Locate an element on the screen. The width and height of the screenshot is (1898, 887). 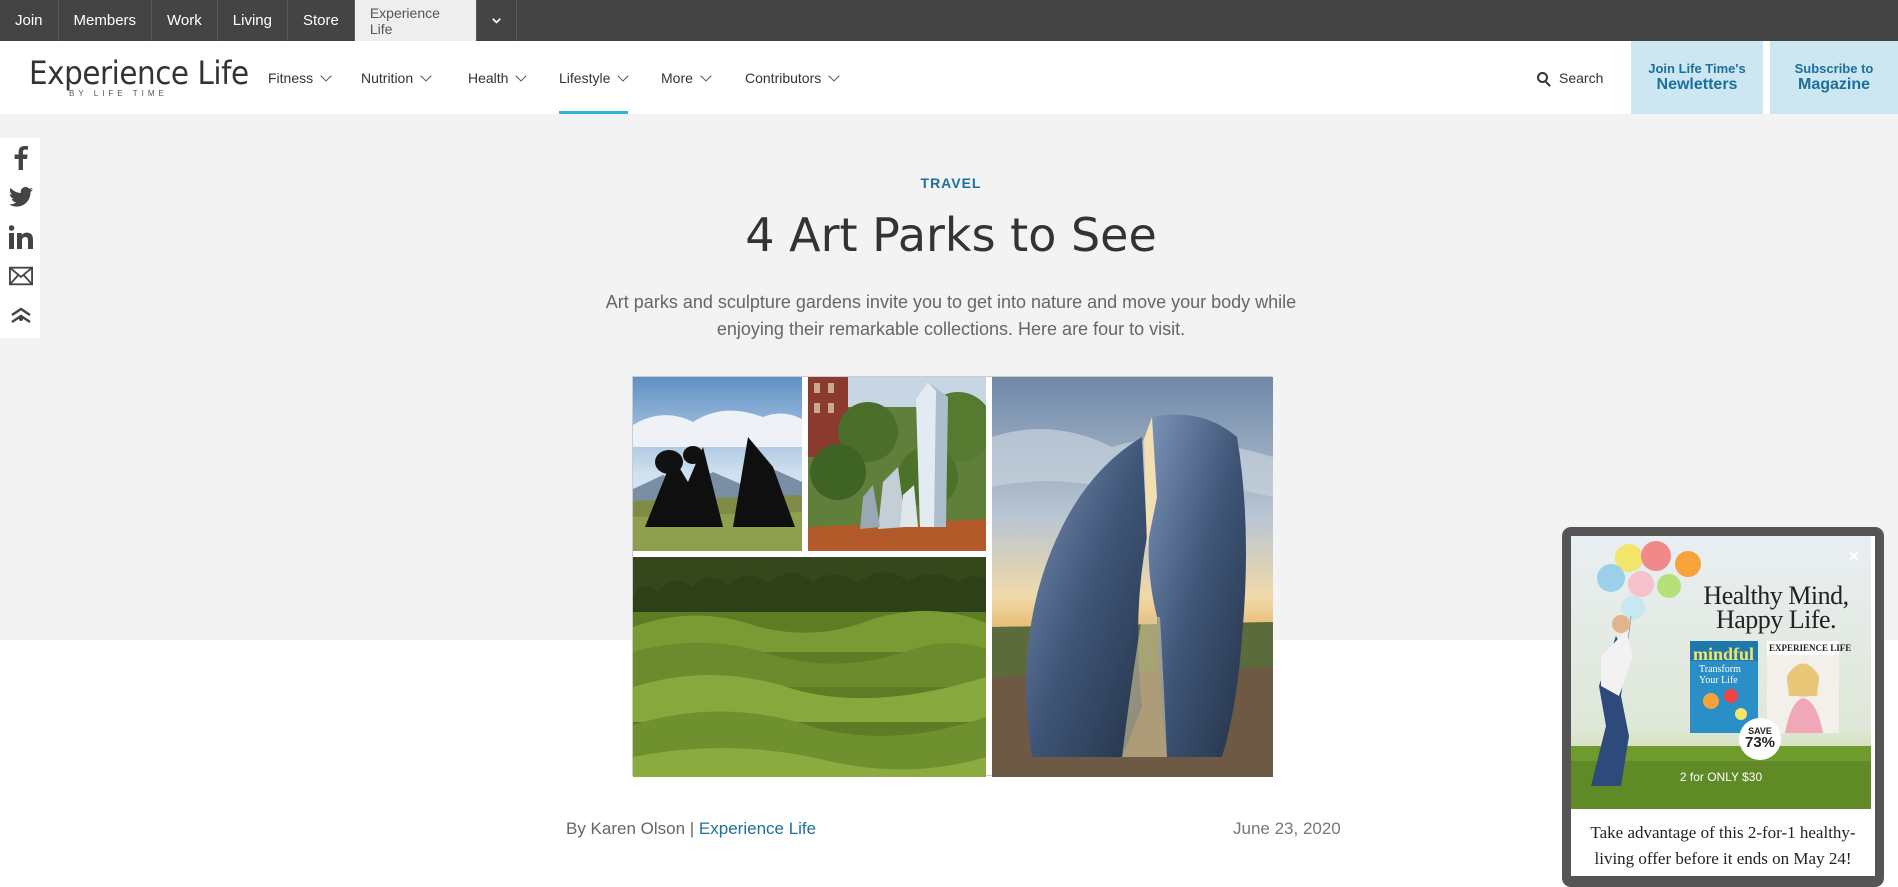
magazine-cta-button: Subscribe to Magazine is located at coordinates (1834, 77).